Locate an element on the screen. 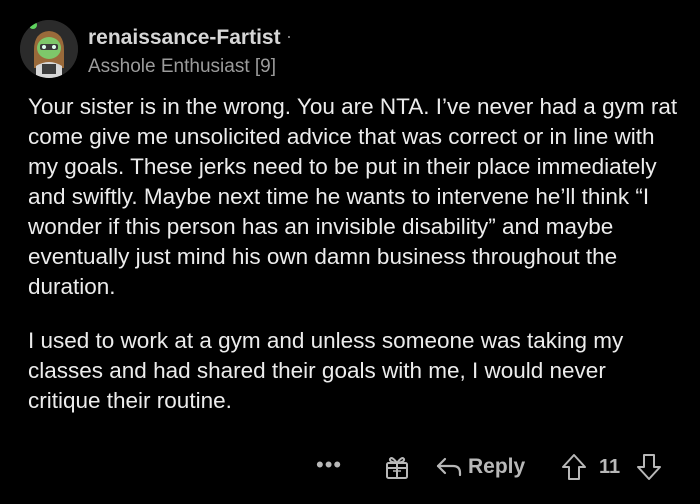 Image resolution: width=700 pixels, height=504 pixels. reply-label: Reply is located at coordinates (497, 466).